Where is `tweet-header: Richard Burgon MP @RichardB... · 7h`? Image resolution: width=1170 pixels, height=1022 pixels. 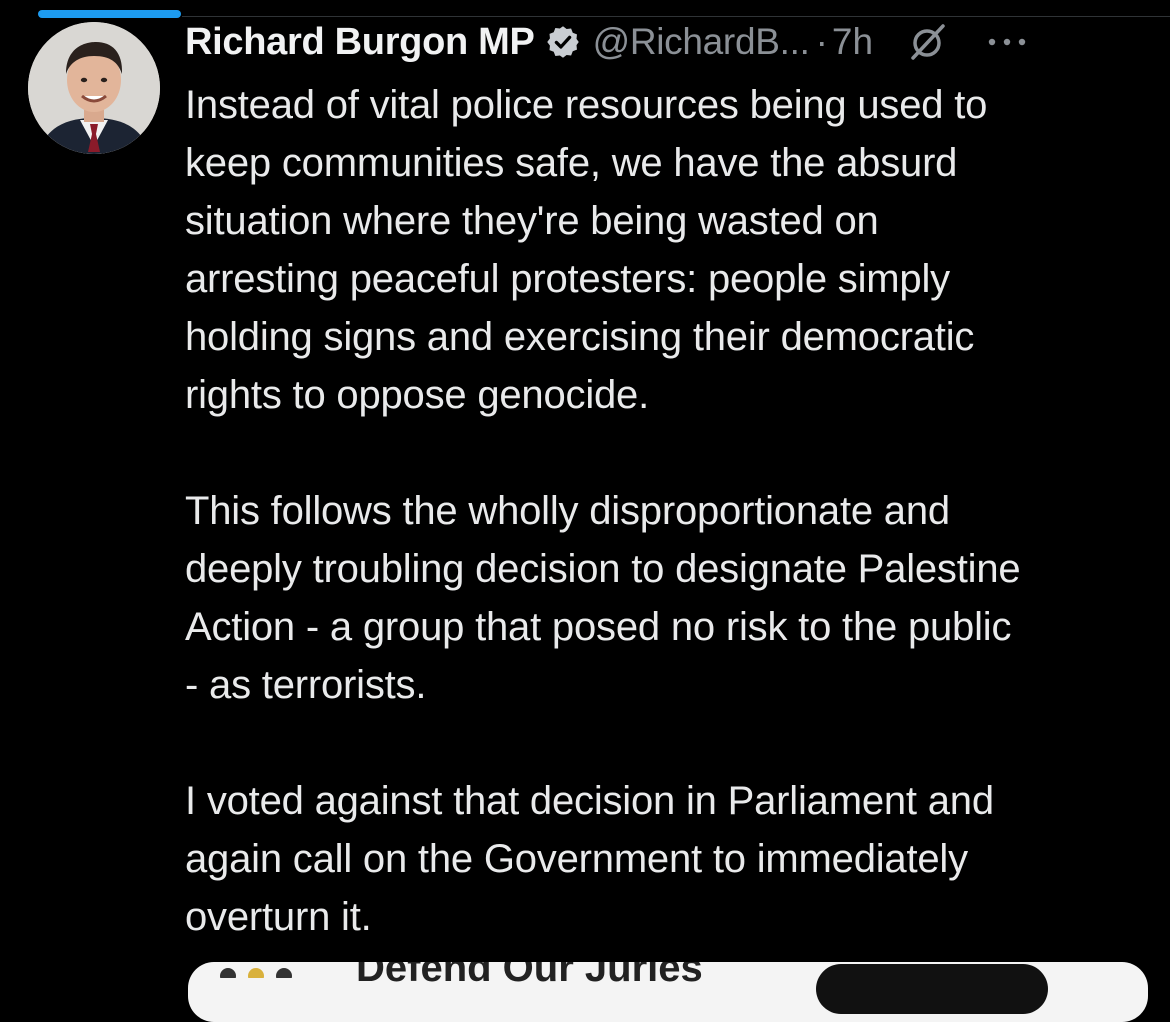
tweet-header: Richard Burgon MP @RichardB... · 7h is located at coordinates (670, 42).